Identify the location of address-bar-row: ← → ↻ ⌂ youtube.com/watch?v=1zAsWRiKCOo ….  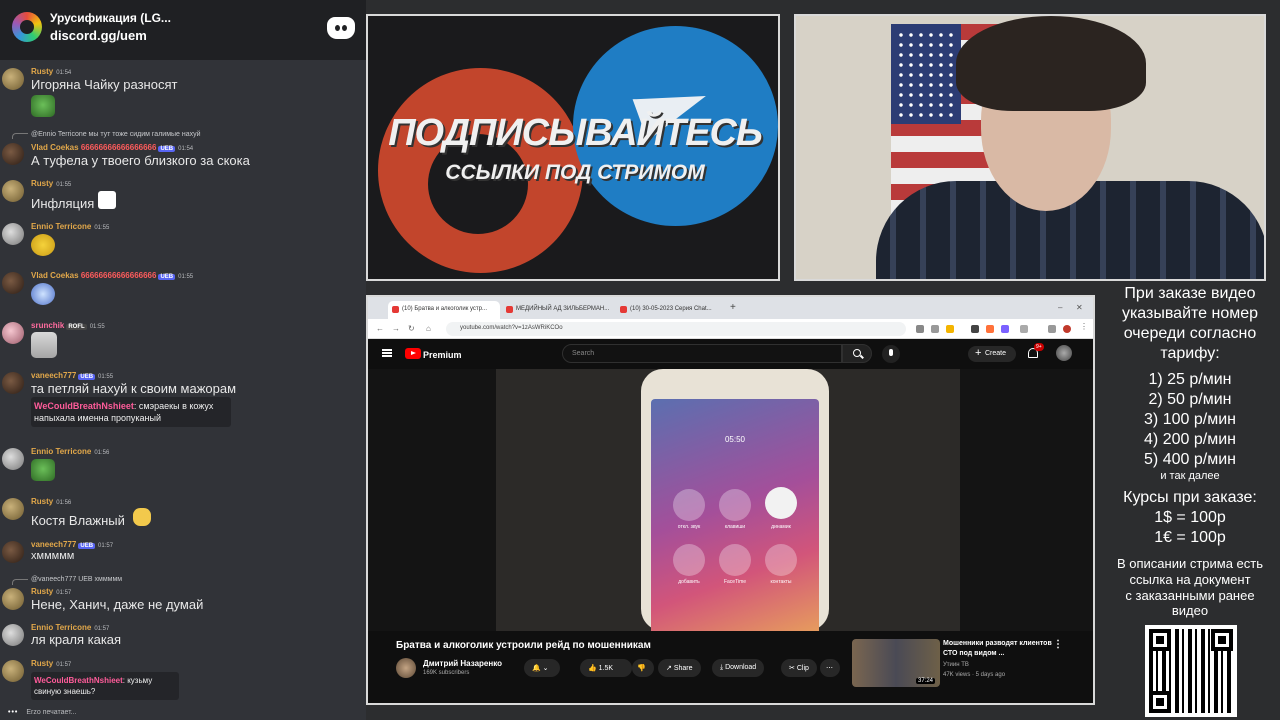
(730, 329).